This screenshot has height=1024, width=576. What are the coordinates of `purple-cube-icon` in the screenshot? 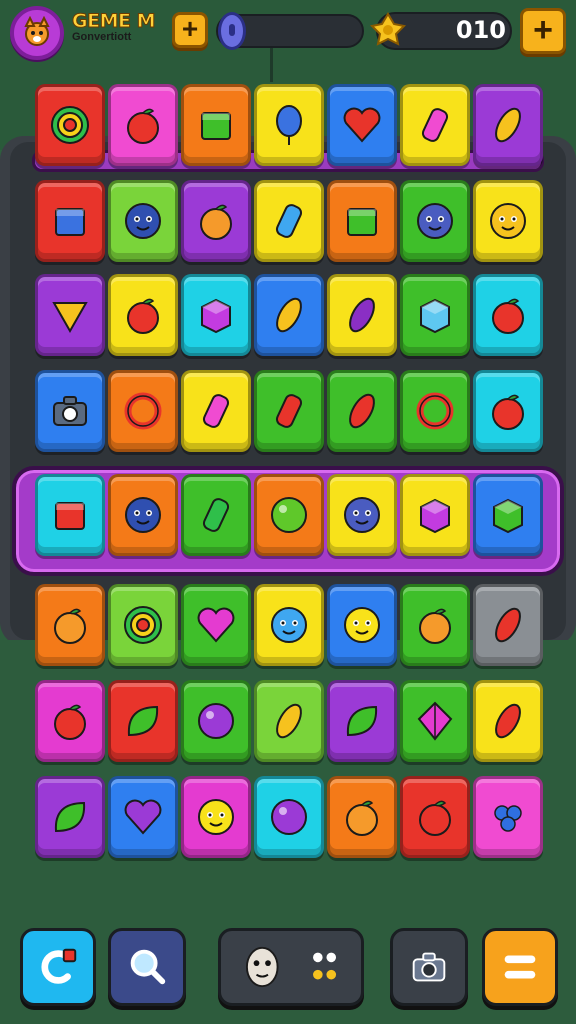 It's located at (435, 515).